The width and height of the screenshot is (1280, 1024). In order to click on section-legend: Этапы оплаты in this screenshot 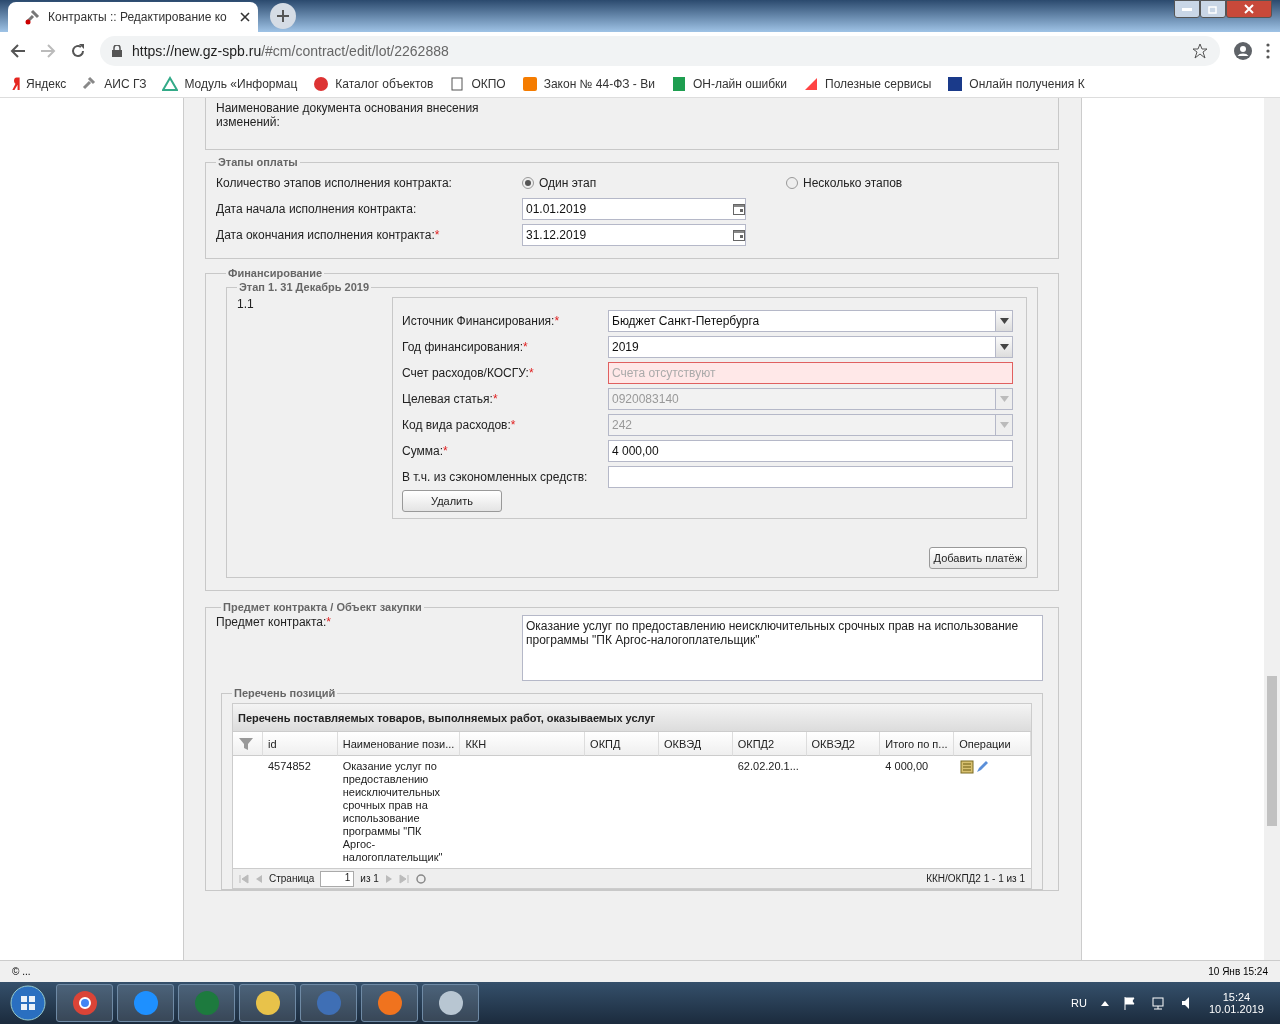, I will do `click(258, 162)`.